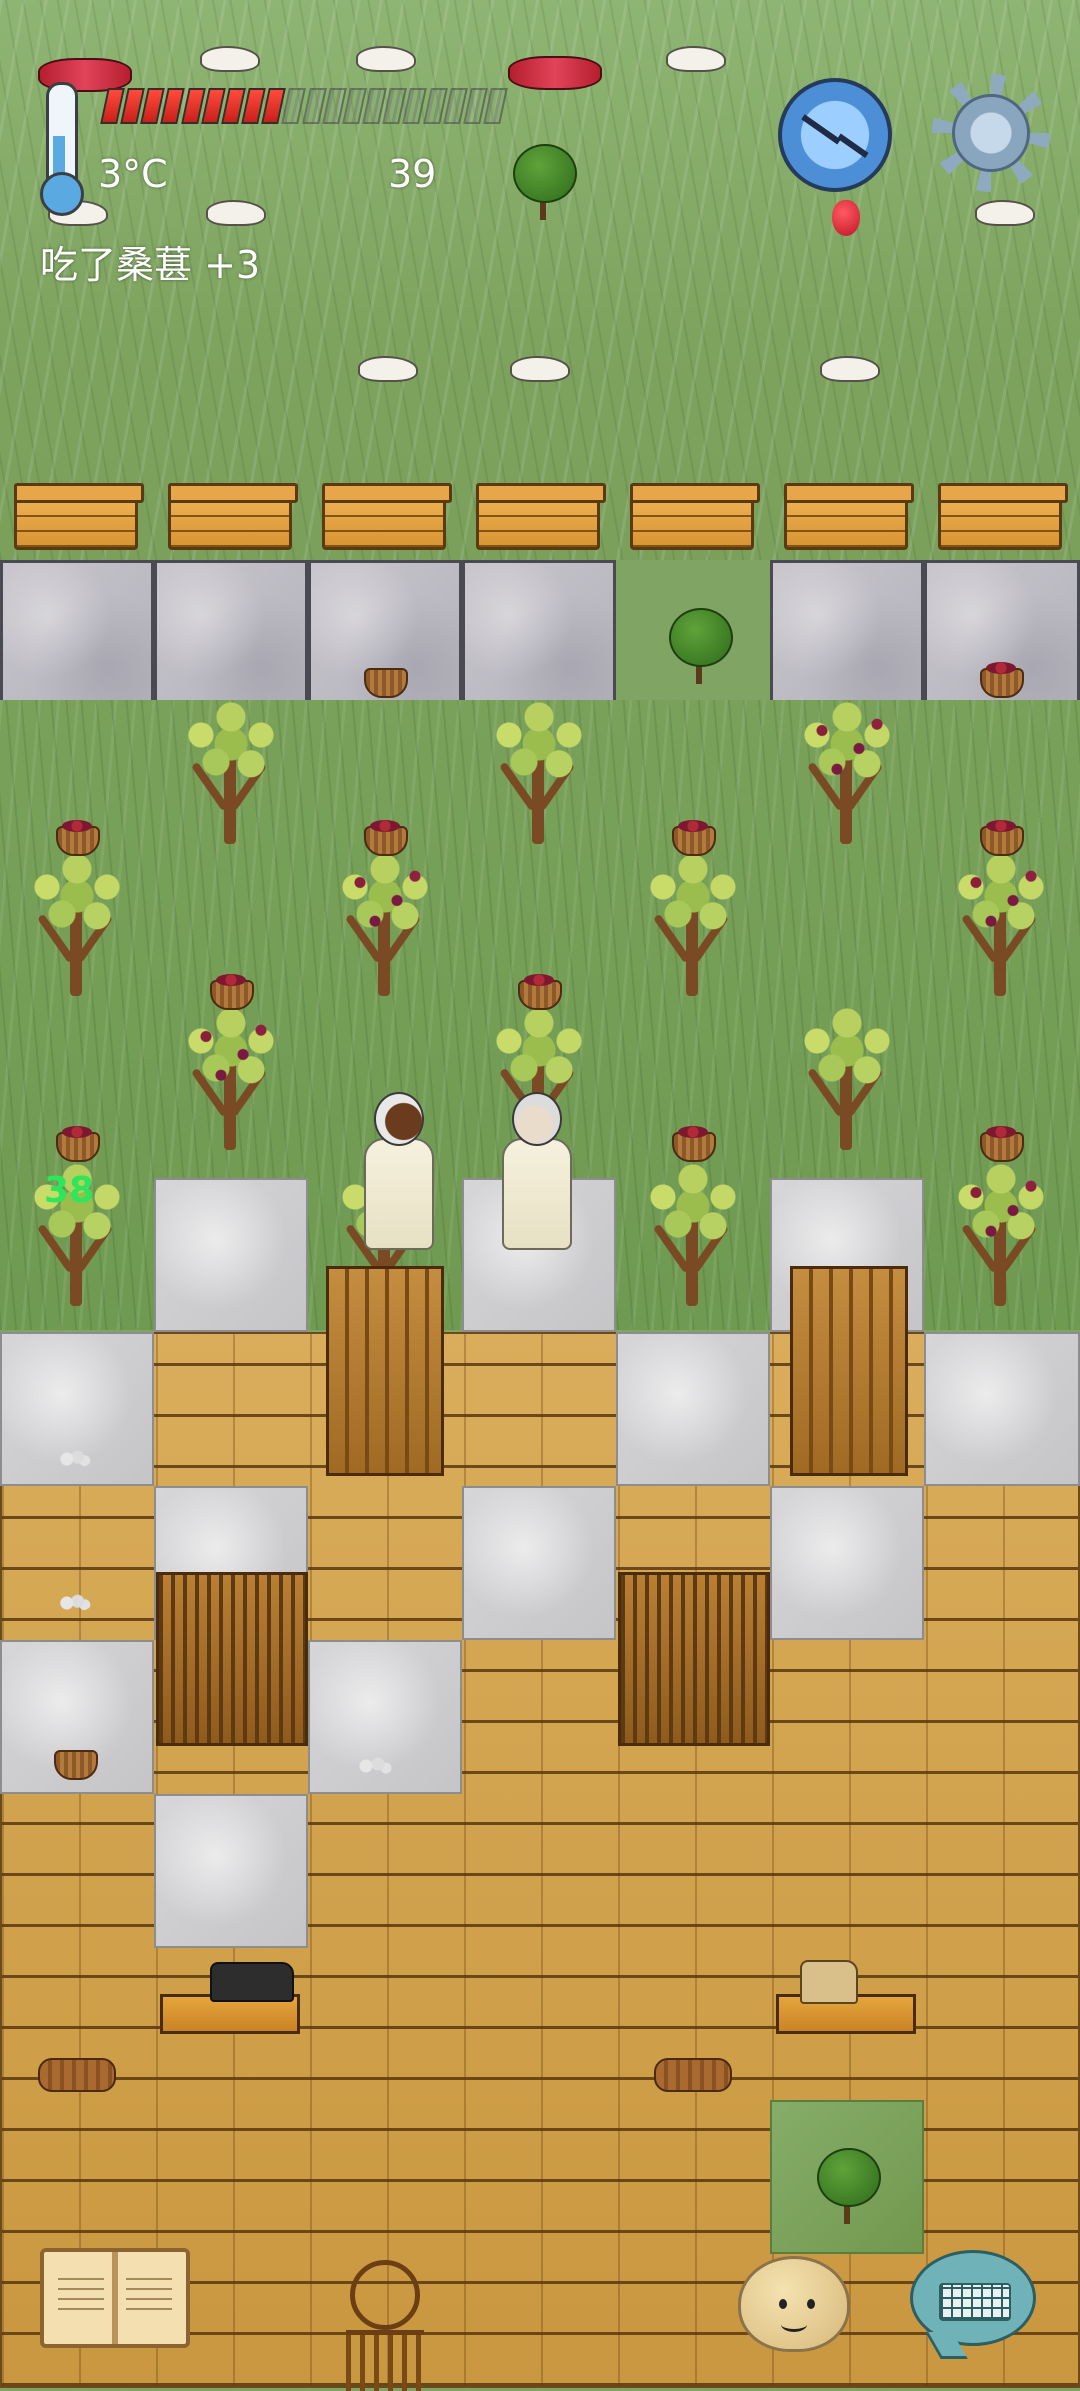 Image resolution: width=1080 pixels, height=2391 pixels. Describe the element at coordinates (973, 2298) in the screenshot. I see `keyboard-icon` at that location.